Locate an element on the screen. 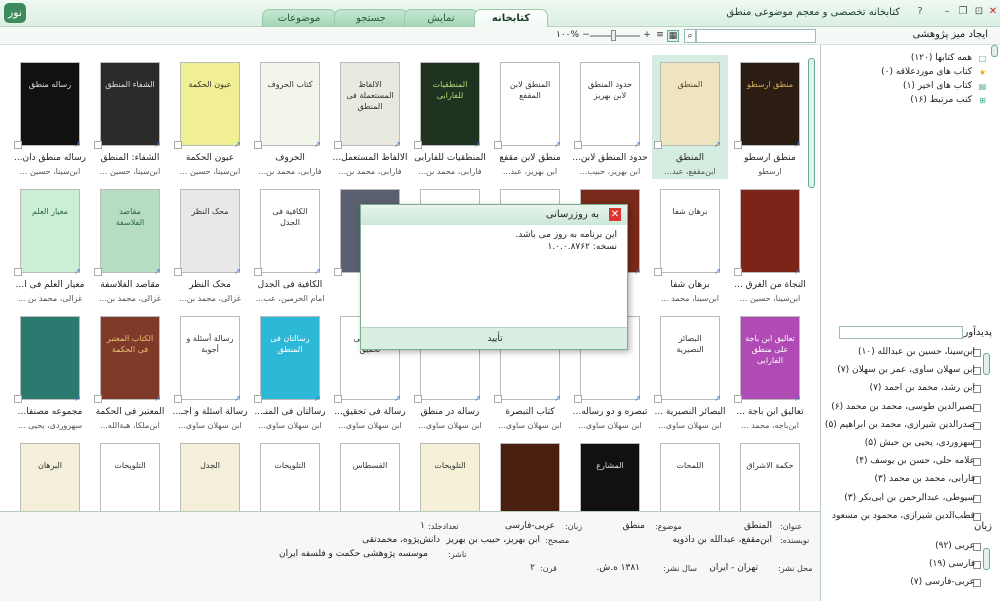 The height and width of the screenshot is (601, 1000). zoom-in-icon: + is located at coordinates (647, 36).